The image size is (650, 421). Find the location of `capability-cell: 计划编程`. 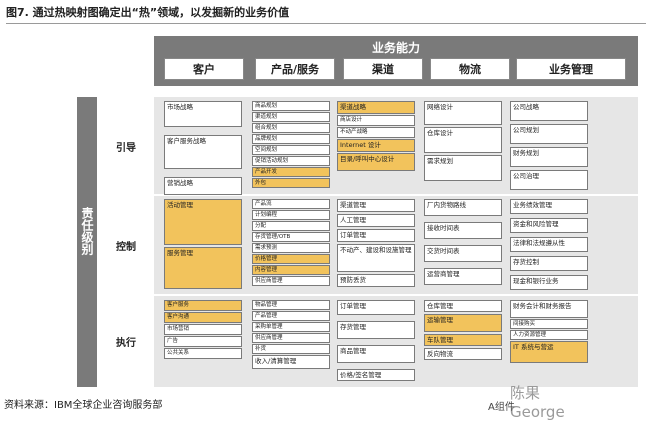

capability-cell: 计划编程 is located at coordinates (291, 215).